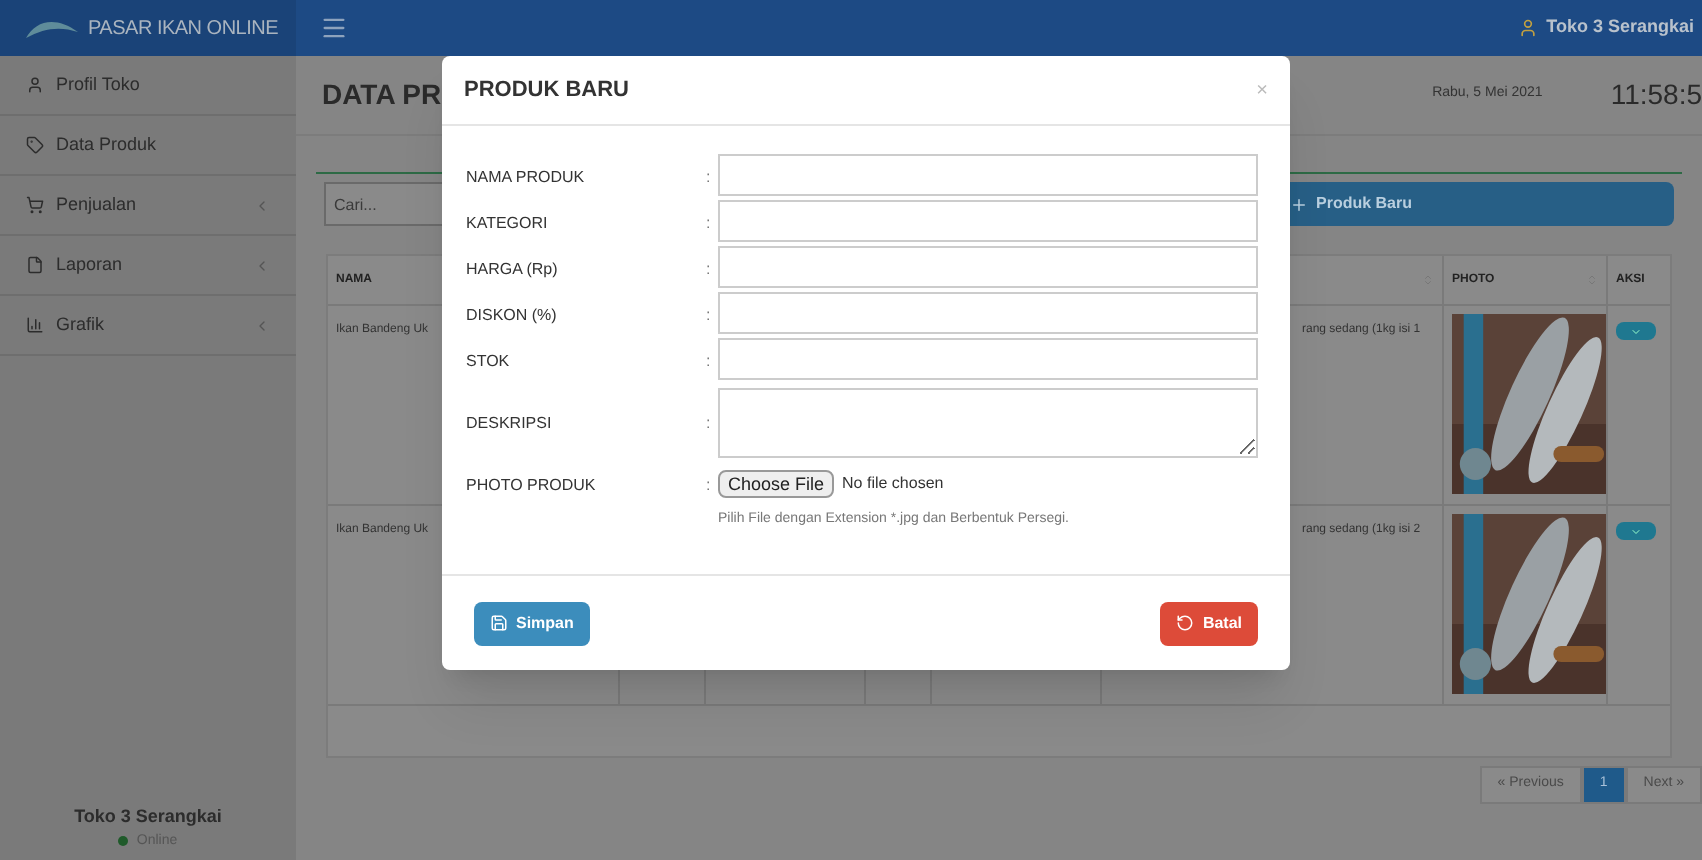 The height and width of the screenshot is (860, 1702). What do you see at coordinates (148, 86) in the screenshot?
I see `sidebar-item: Profil Toko` at bounding box center [148, 86].